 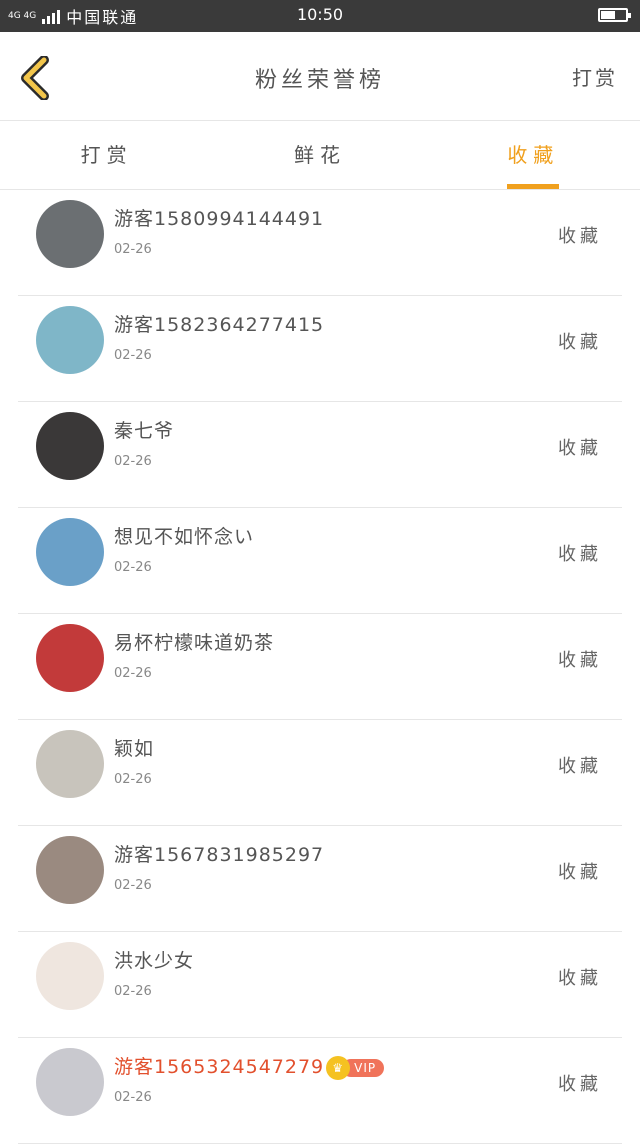 I want to click on user-name: 想见不如怀念い, so click(x=184, y=537).